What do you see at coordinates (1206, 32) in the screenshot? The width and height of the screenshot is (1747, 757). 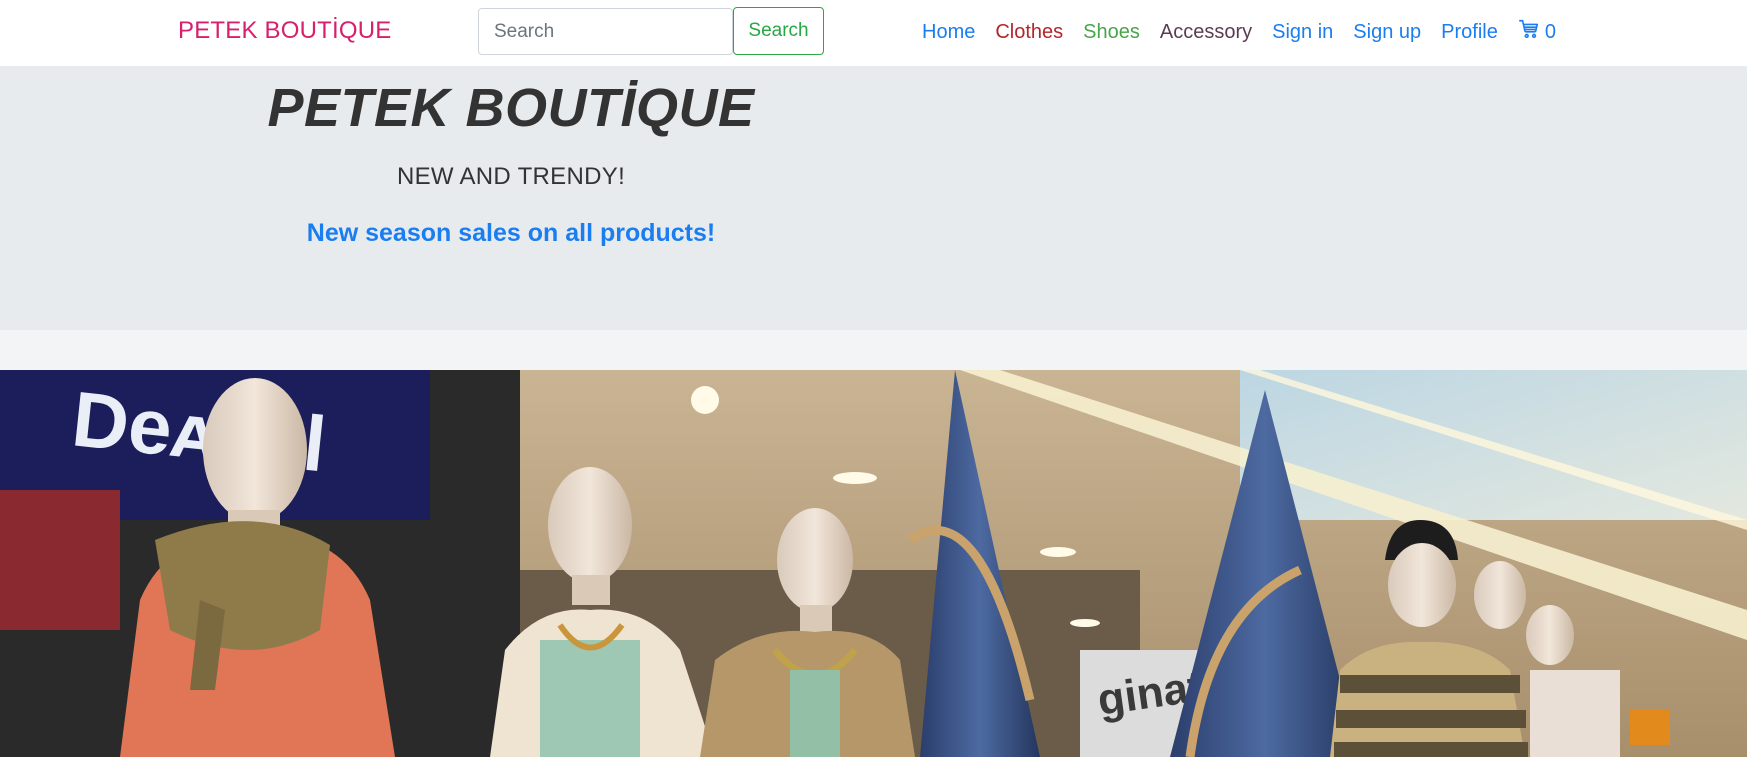 I see `nav-link-accessory: Accessory` at bounding box center [1206, 32].